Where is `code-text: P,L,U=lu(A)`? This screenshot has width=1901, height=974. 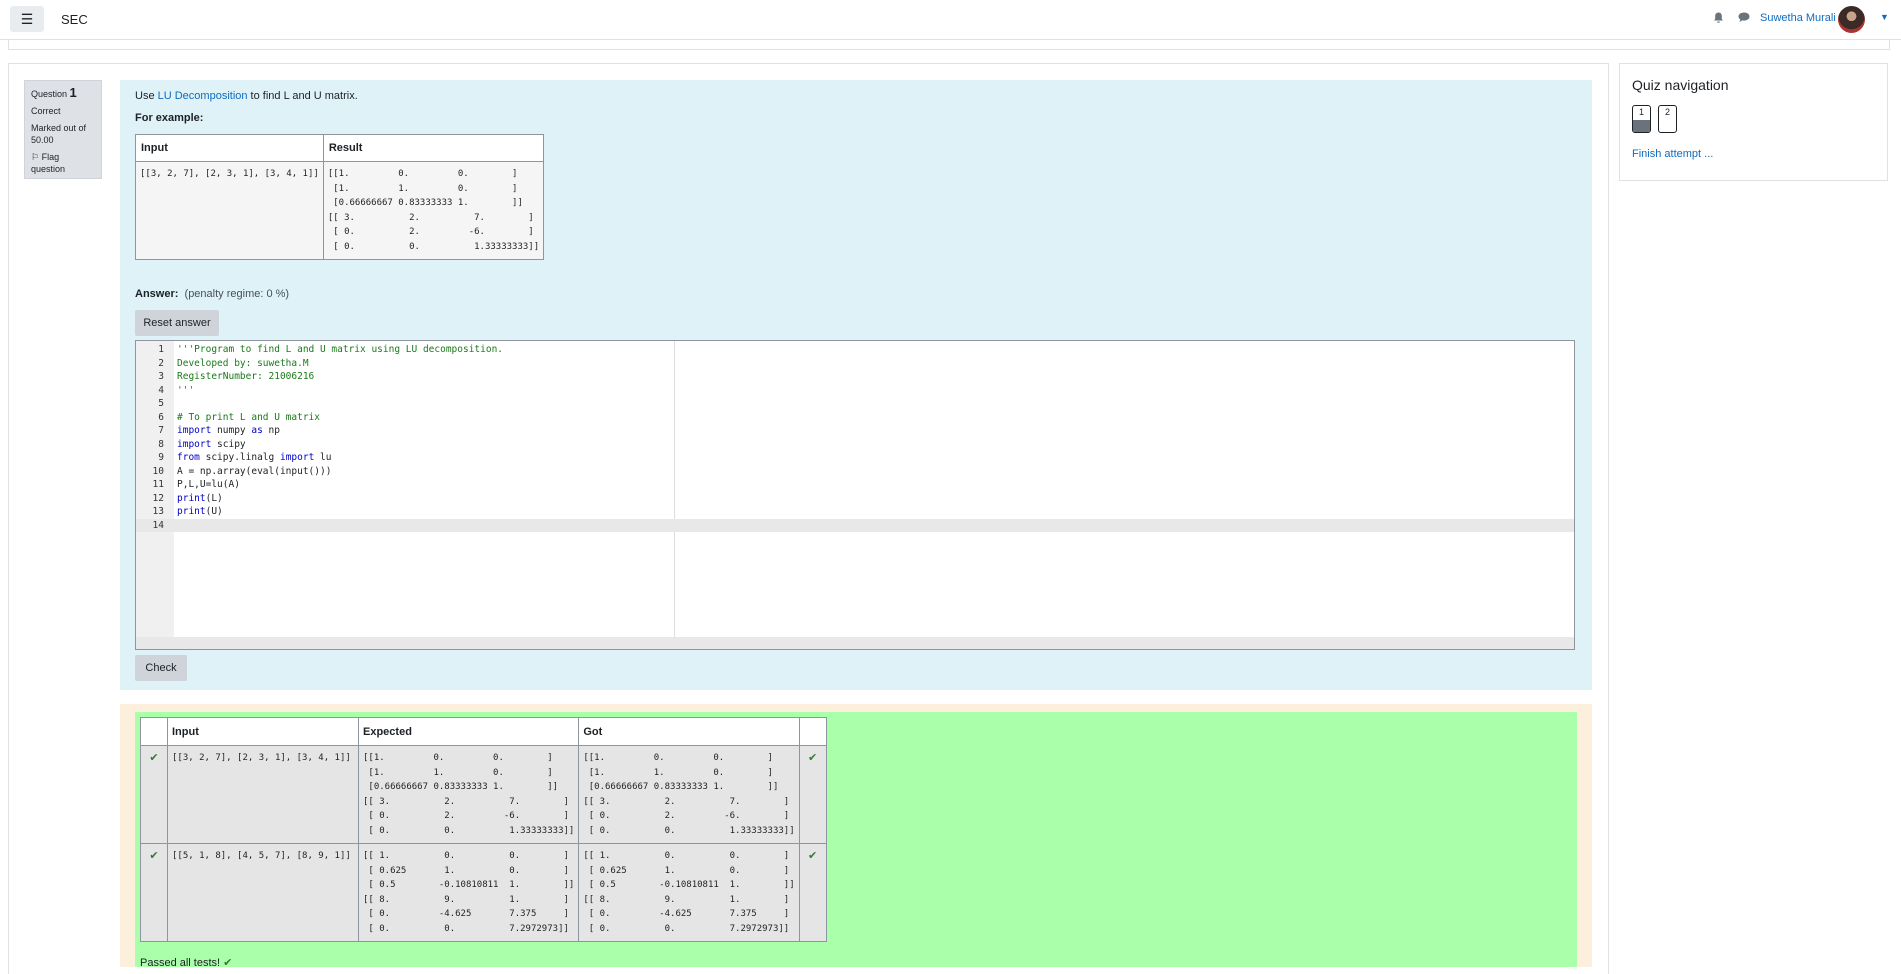 code-text: P,L,U=lu(A) is located at coordinates (208, 484).